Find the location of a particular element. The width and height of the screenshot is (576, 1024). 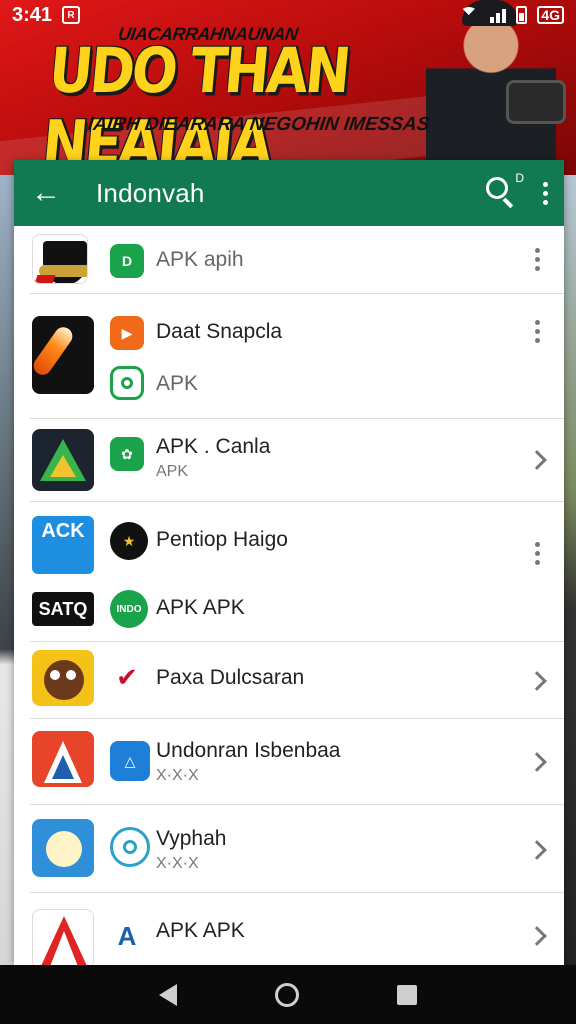

list-item: ▶ Daat Snapcla APK is located at coordinates (289, 356).